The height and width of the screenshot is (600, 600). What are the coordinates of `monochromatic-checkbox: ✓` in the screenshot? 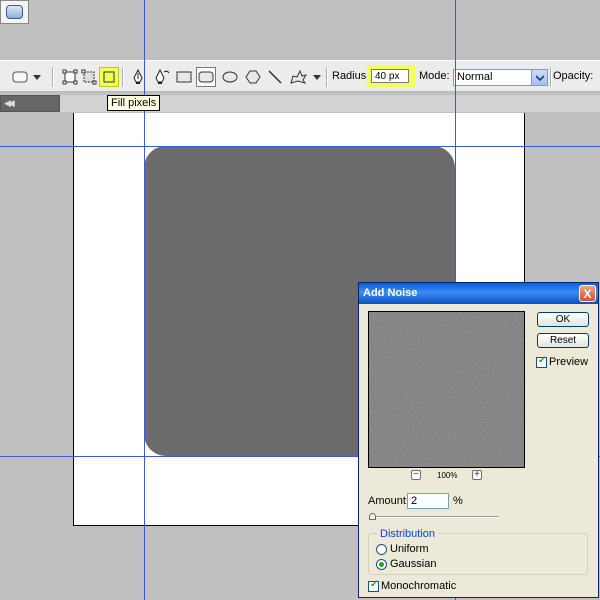 It's located at (373, 585).